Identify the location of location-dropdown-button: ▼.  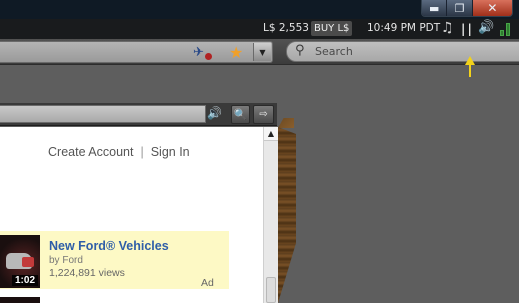
(262, 52).